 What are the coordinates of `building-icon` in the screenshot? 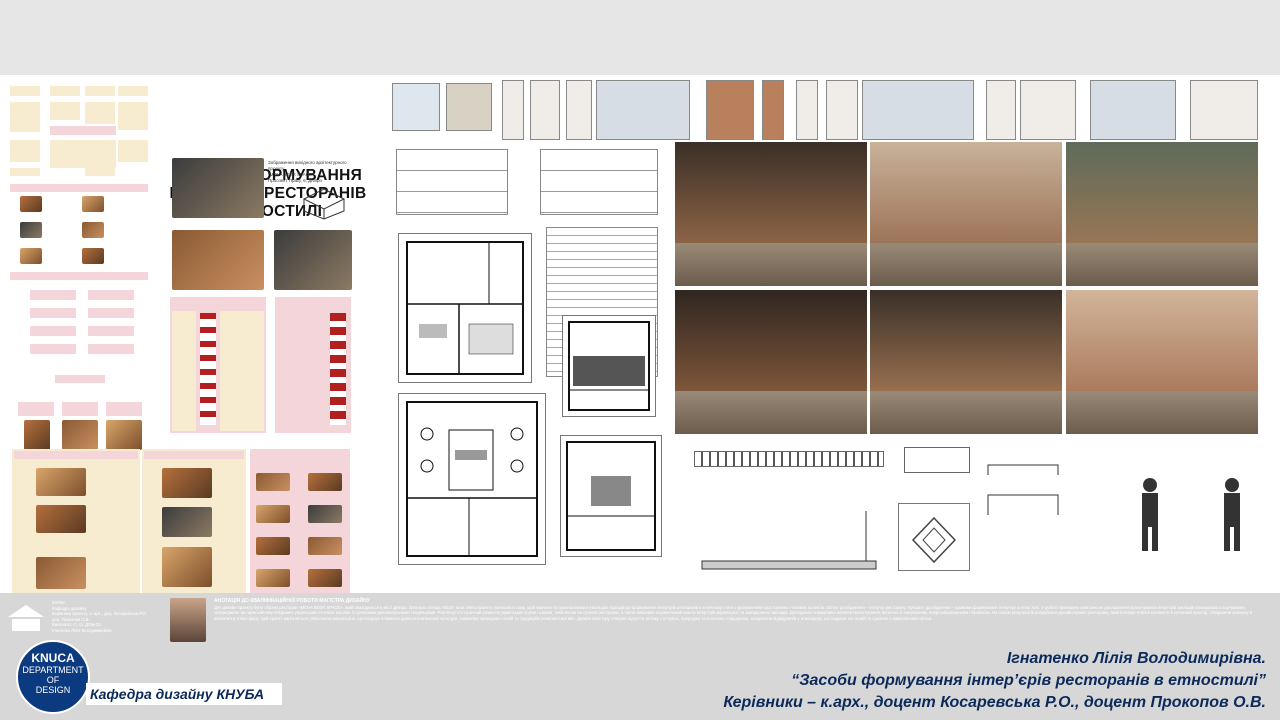 It's located at (26, 618).